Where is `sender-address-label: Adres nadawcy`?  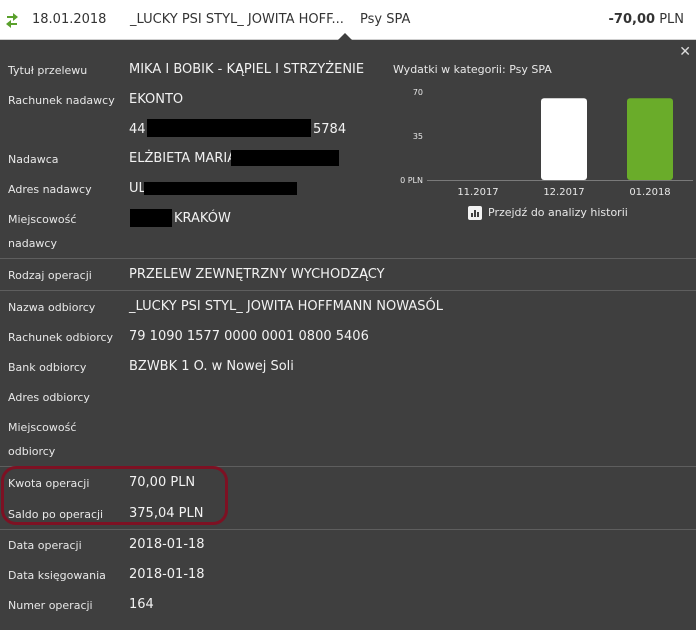 sender-address-label: Adres nadawcy is located at coordinates (50, 189).